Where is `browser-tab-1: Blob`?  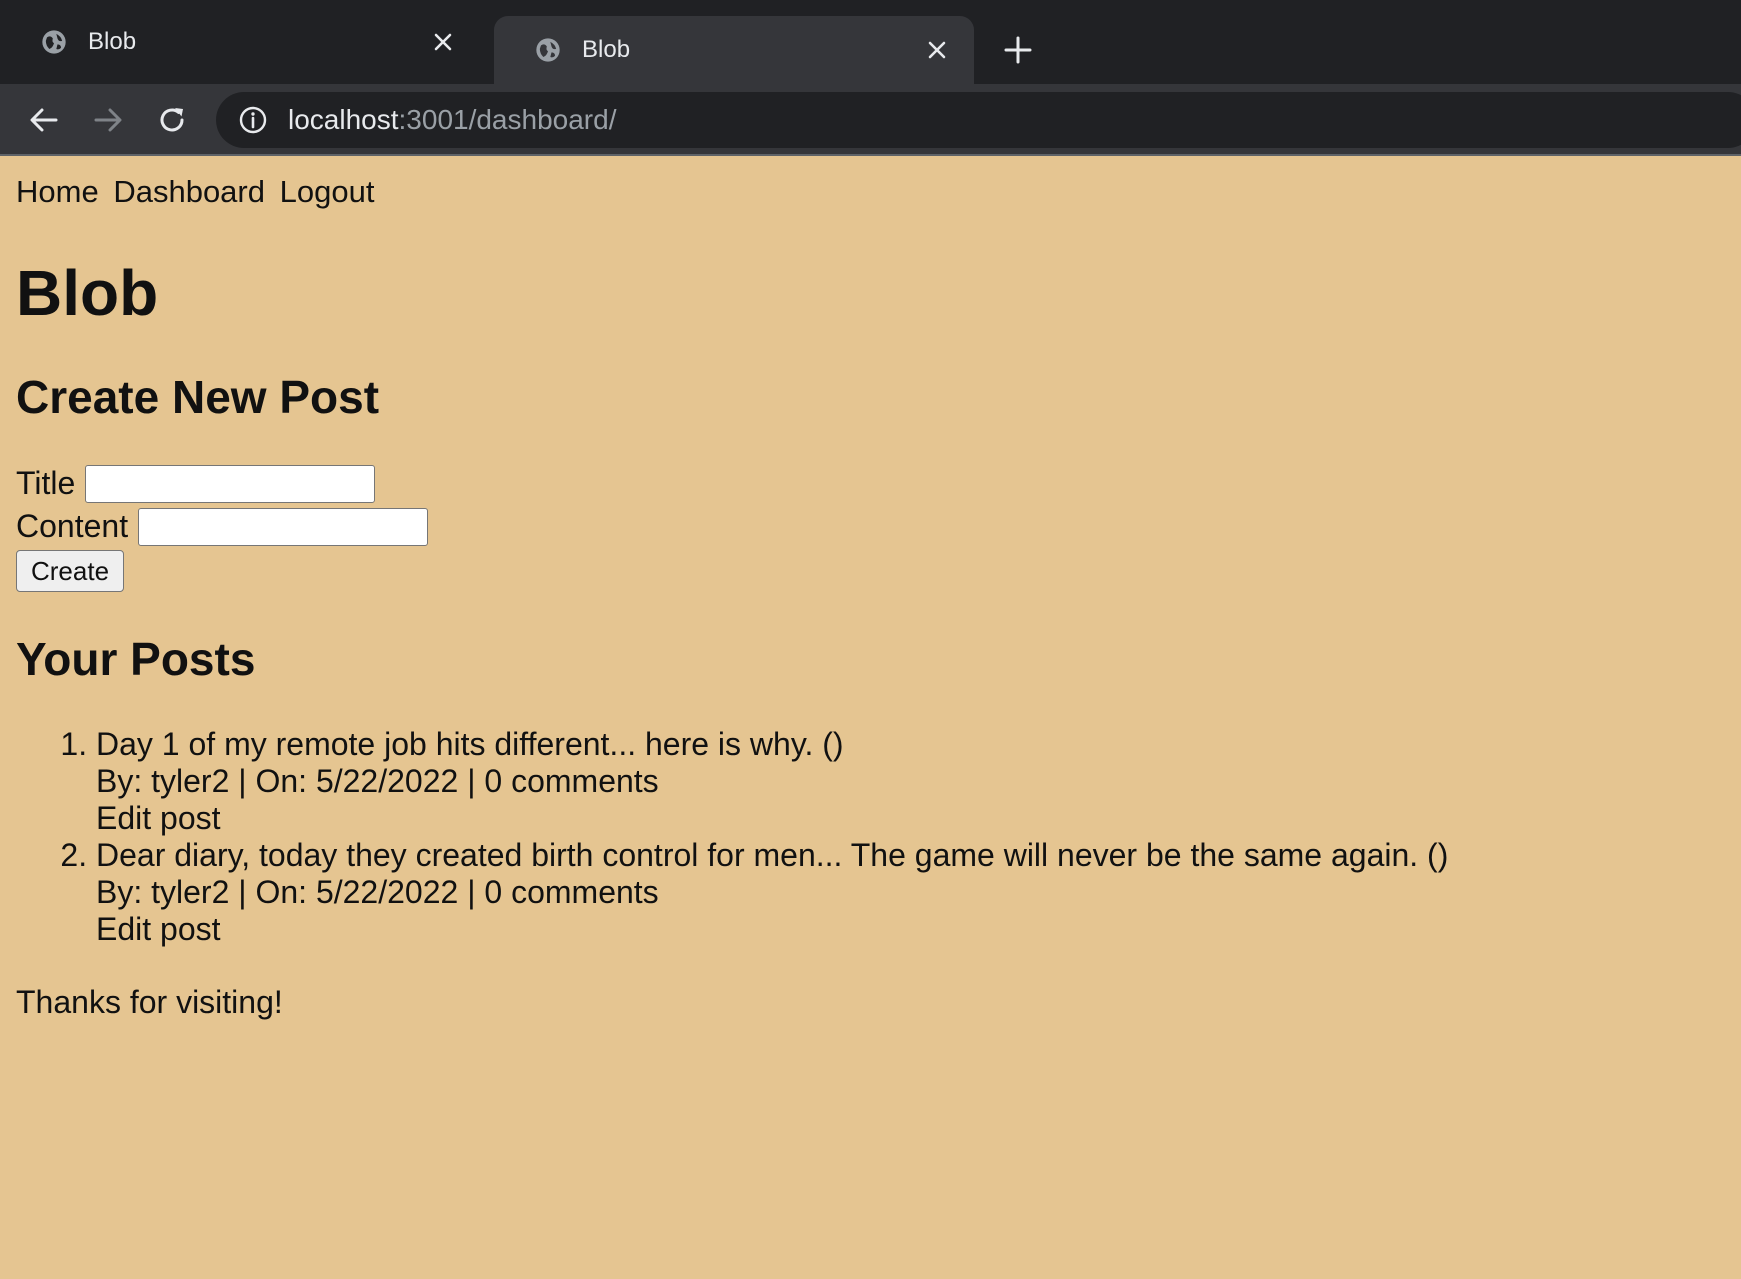
browser-tab-1: Blob is located at coordinates (240, 42).